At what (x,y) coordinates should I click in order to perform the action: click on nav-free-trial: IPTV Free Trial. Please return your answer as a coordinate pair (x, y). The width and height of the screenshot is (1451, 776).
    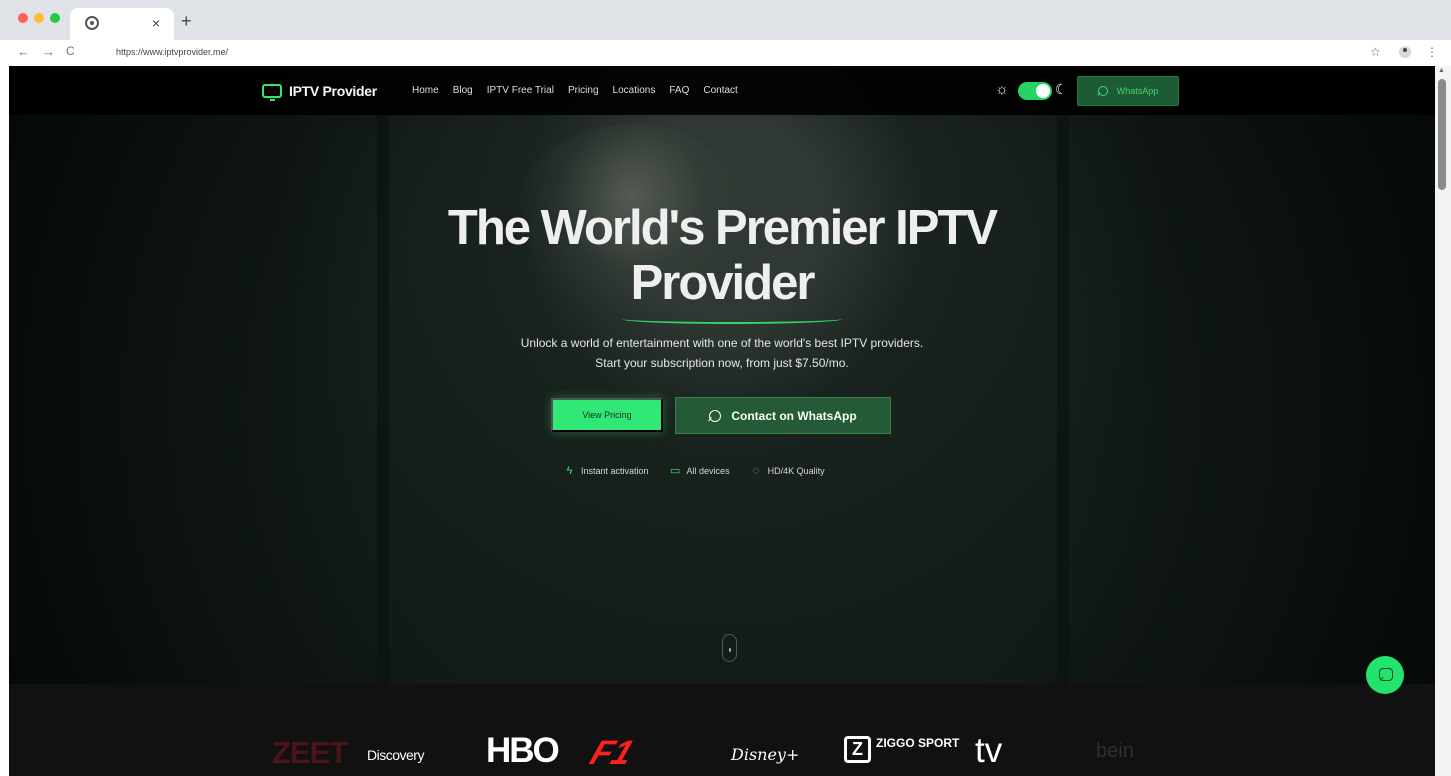
    Looking at the image, I should click on (520, 90).